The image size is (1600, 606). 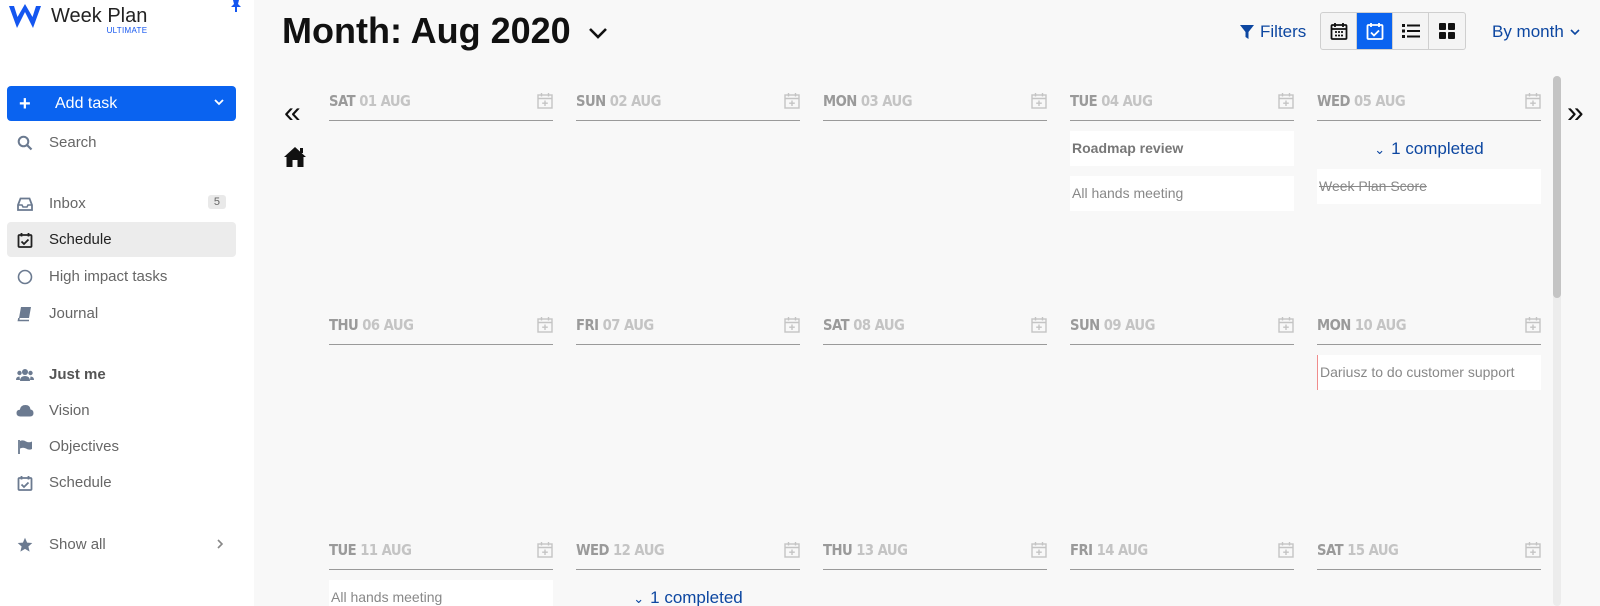 I want to click on day-label: SAT 15 AUG, so click(x=1358, y=550).